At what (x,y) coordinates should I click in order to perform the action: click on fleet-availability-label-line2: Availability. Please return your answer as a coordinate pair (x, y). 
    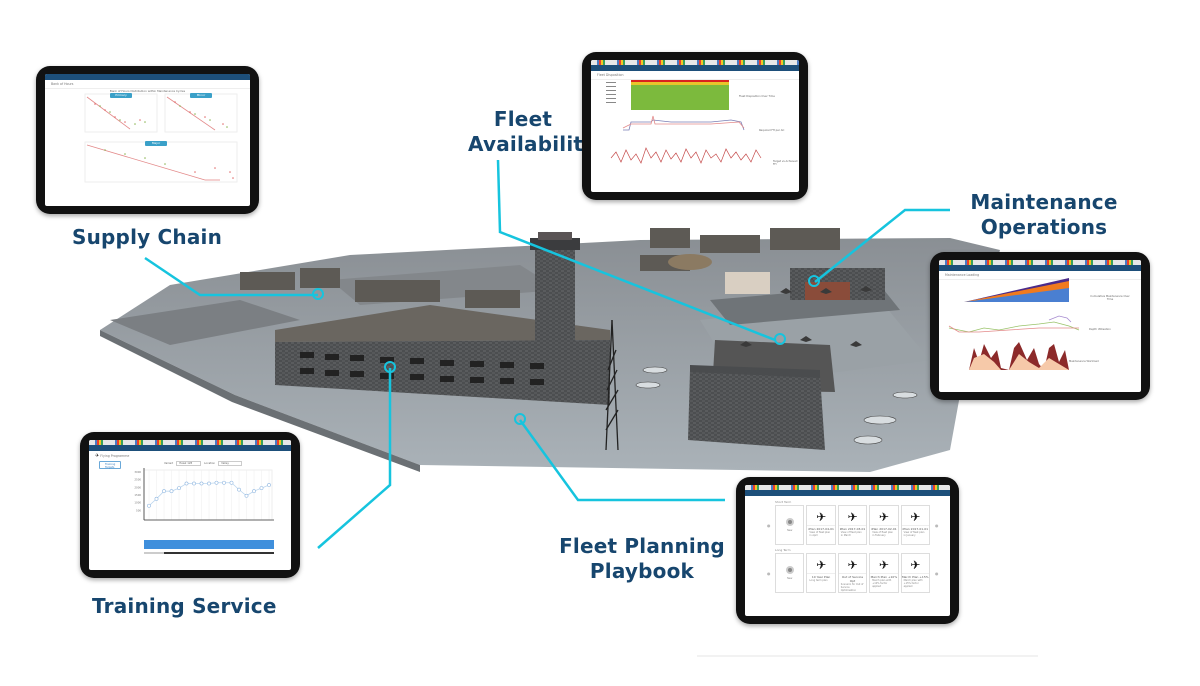
    Looking at the image, I should click on (532, 144).